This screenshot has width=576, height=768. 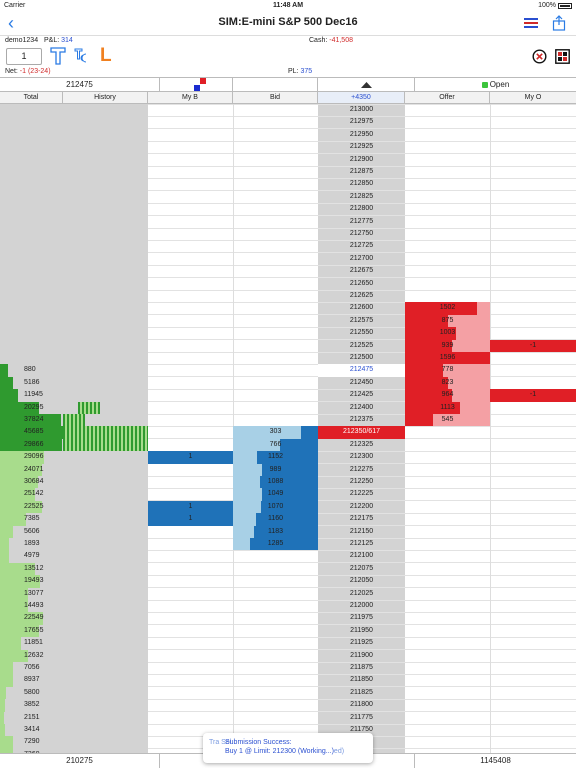 What do you see at coordinates (22, 40) in the screenshot?
I see `account-name: demo1234` at bounding box center [22, 40].